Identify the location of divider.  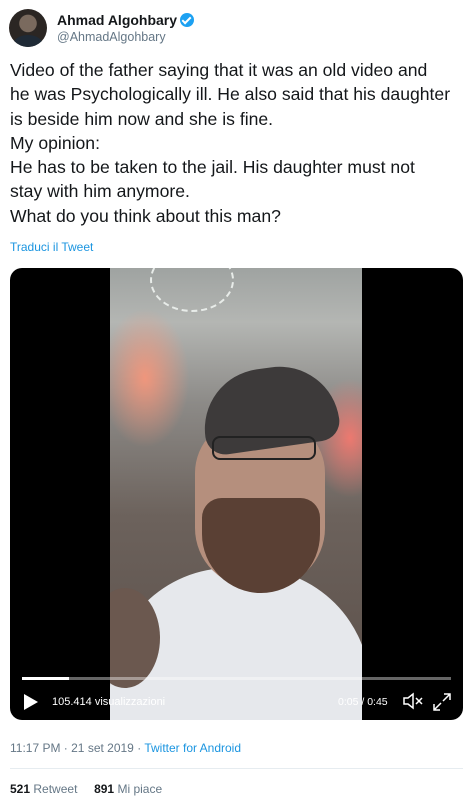
(236, 768).